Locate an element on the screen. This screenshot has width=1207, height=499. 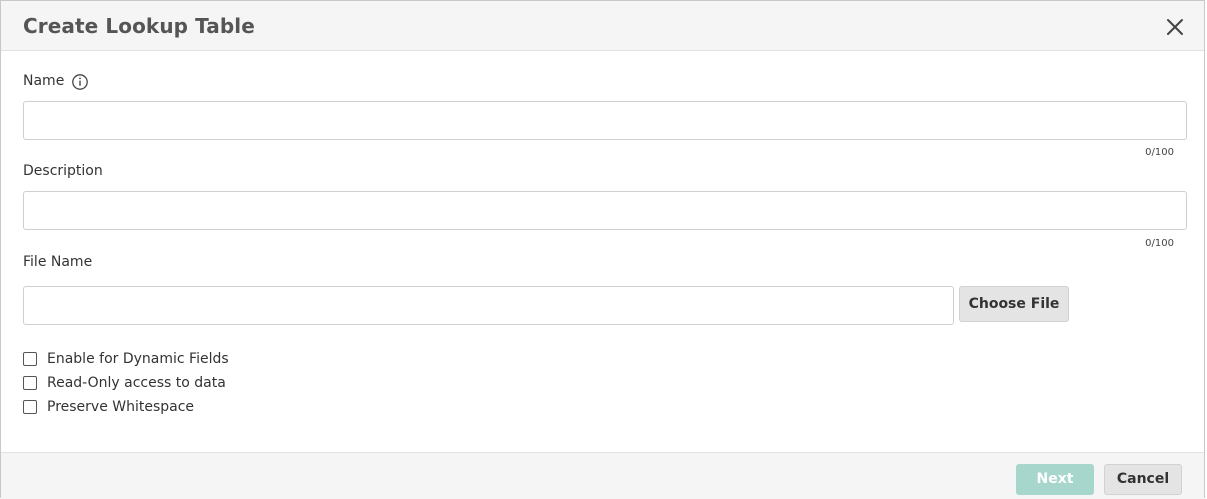
name-input is located at coordinates (605, 120).